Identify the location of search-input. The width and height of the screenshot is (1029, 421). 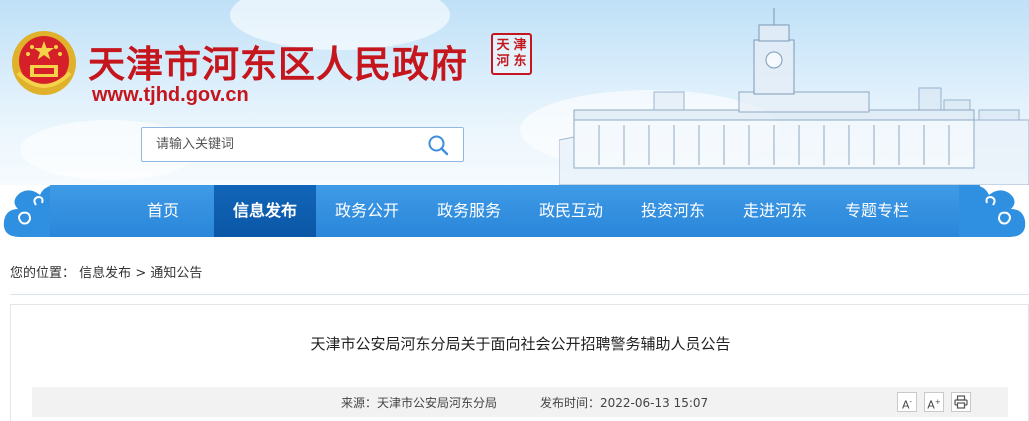
(286, 144).